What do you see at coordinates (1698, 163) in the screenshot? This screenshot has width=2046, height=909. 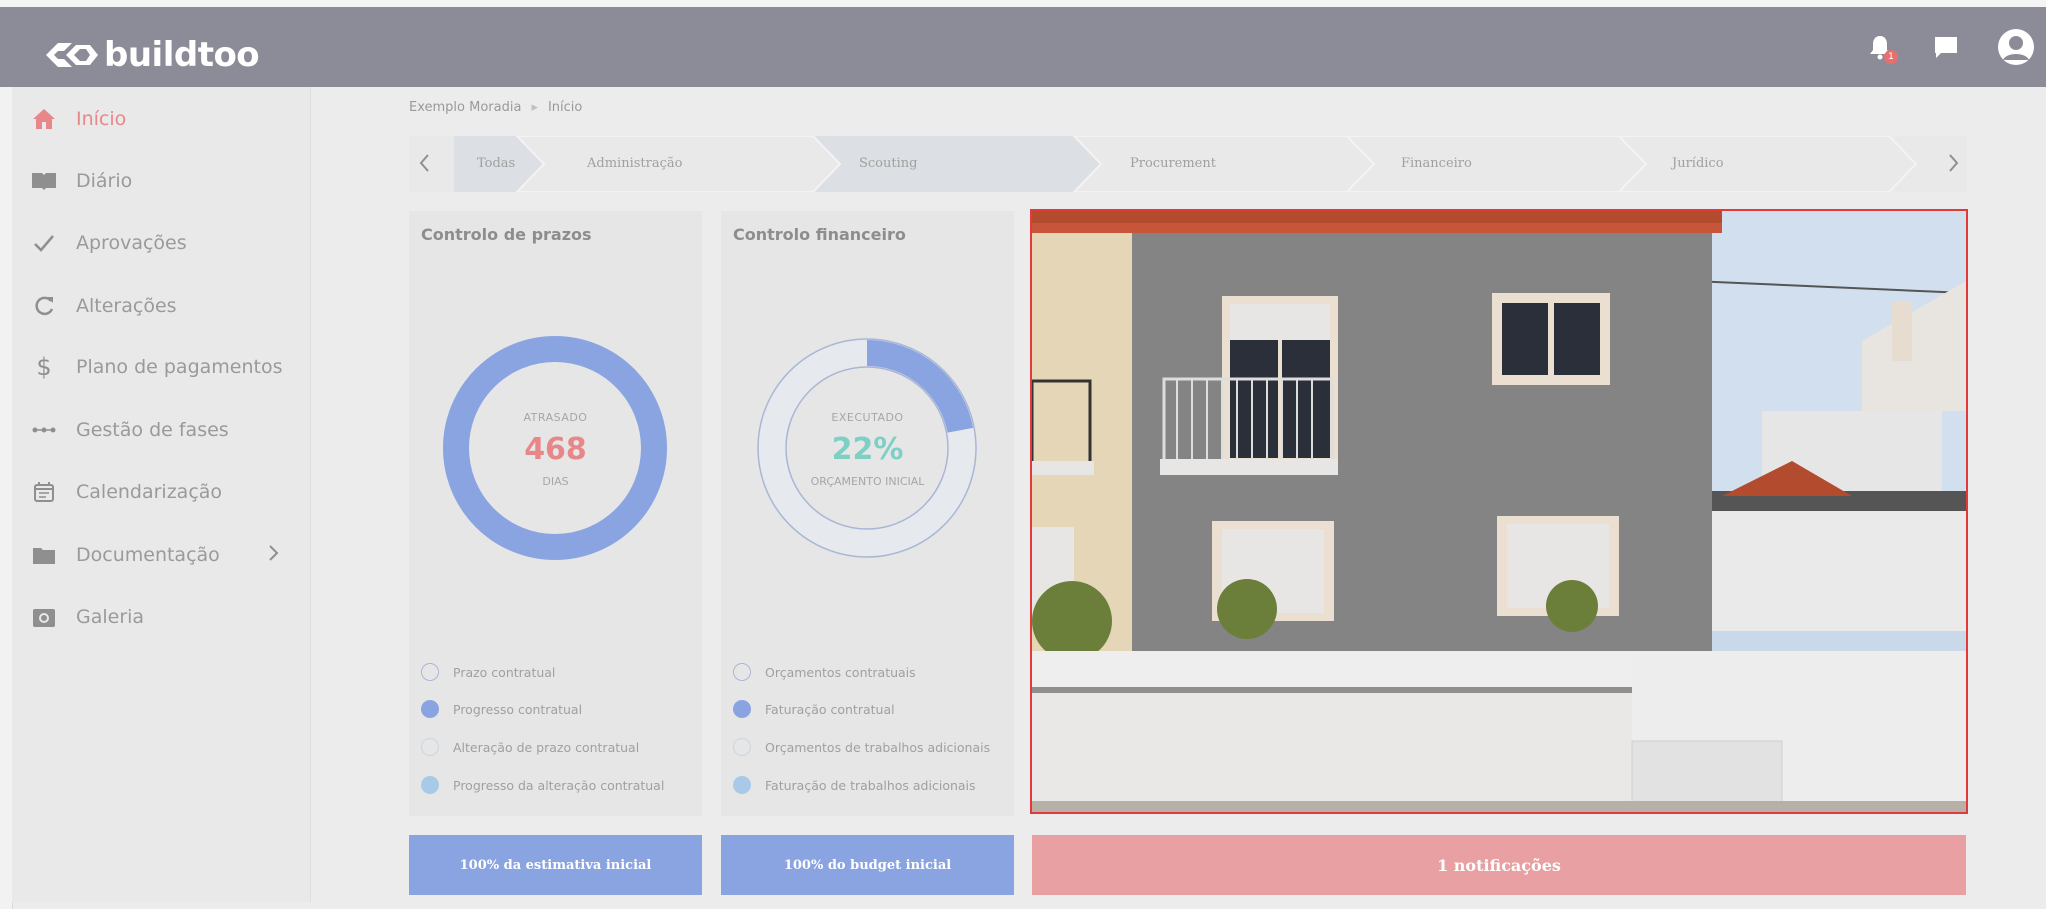 I see `phase-tab-juridico: Jurídico` at bounding box center [1698, 163].